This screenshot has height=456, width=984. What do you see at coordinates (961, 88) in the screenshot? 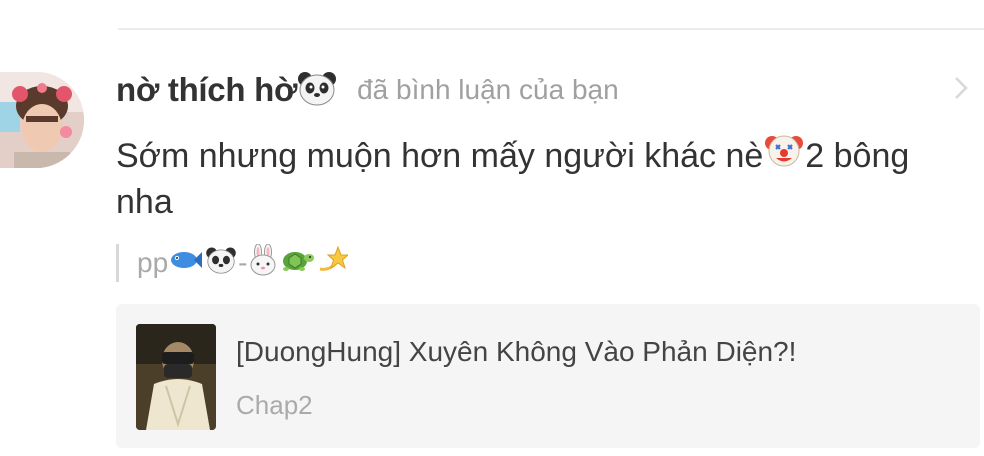
I see `chevron-right-icon` at bounding box center [961, 88].